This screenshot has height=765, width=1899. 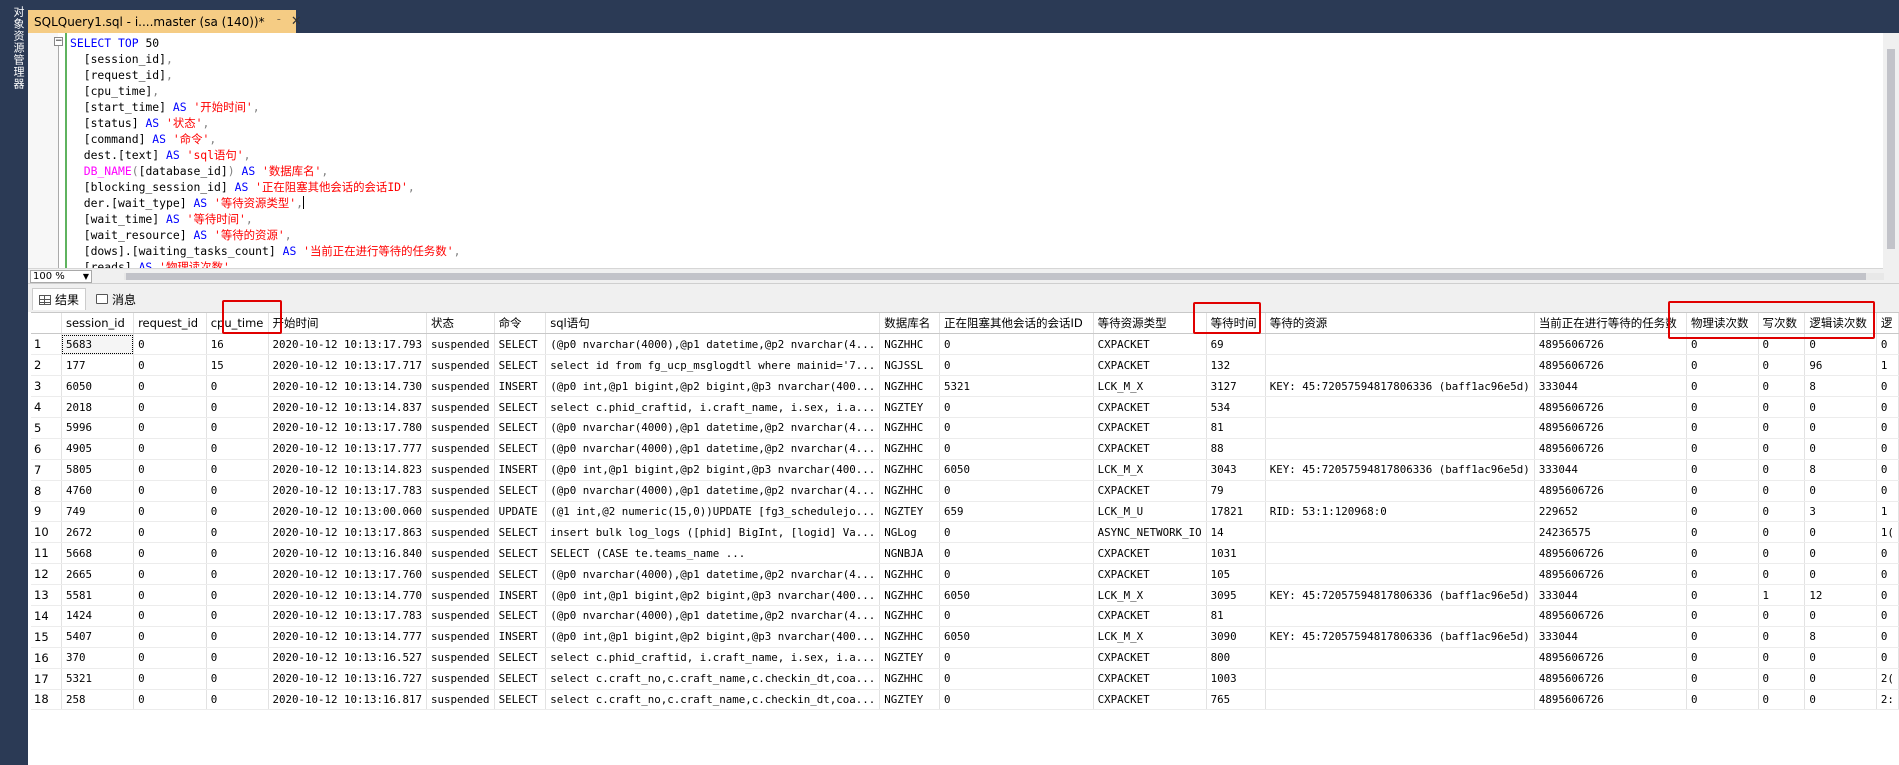 I want to click on code-line: [cpu_time],, so click(x=265, y=91).